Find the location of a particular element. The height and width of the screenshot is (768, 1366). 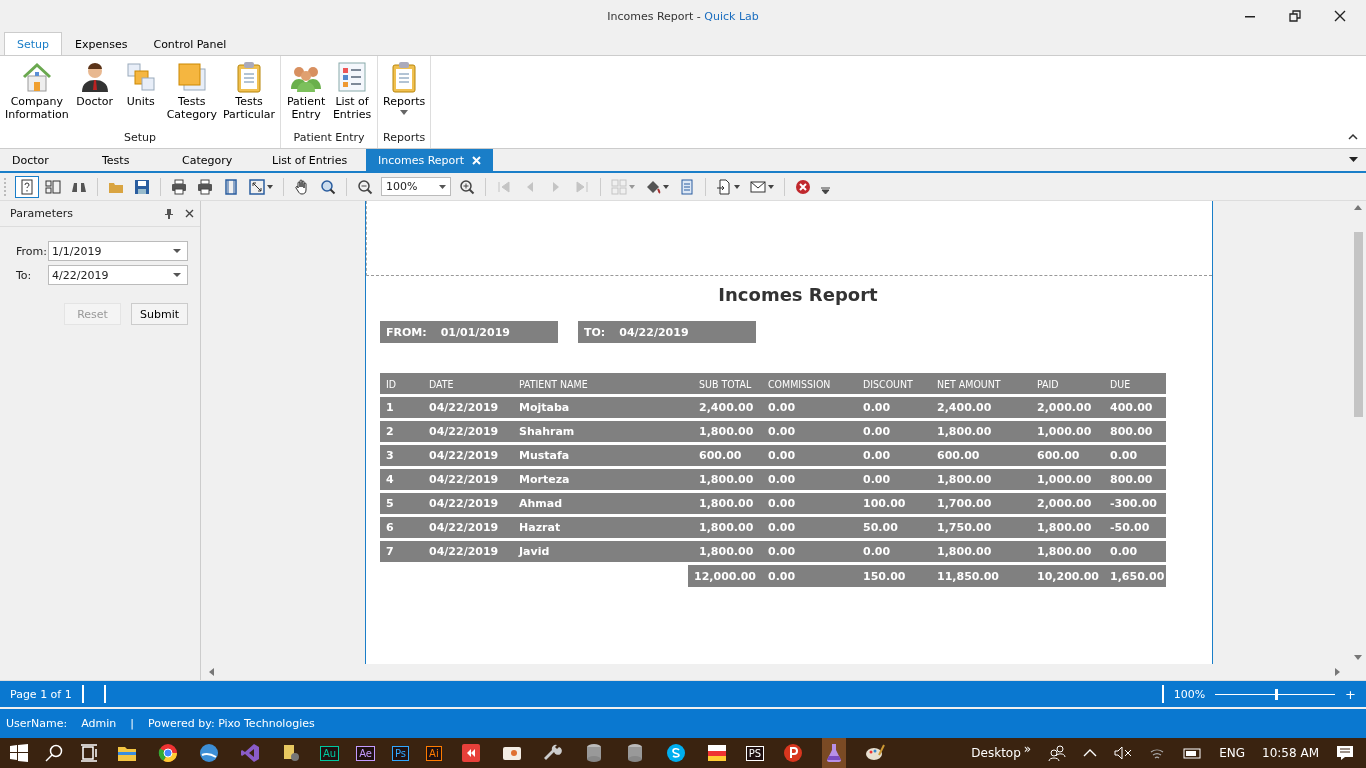

group-label: Patient Entry is located at coordinates (329, 138).